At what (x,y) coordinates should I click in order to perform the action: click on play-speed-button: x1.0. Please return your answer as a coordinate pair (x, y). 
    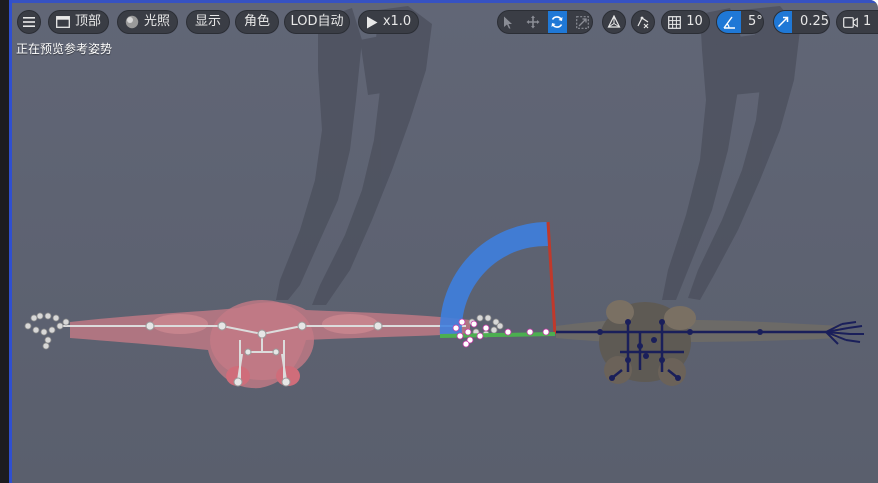
    Looking at the image, I should click on (388, 22).